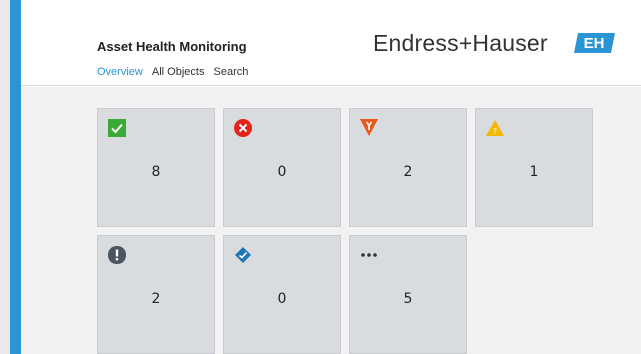 The image size is (641, 354). Describe the element at coordinates (156, 172) in the screenshot. I see `tile-ok-count: 8` at that location.